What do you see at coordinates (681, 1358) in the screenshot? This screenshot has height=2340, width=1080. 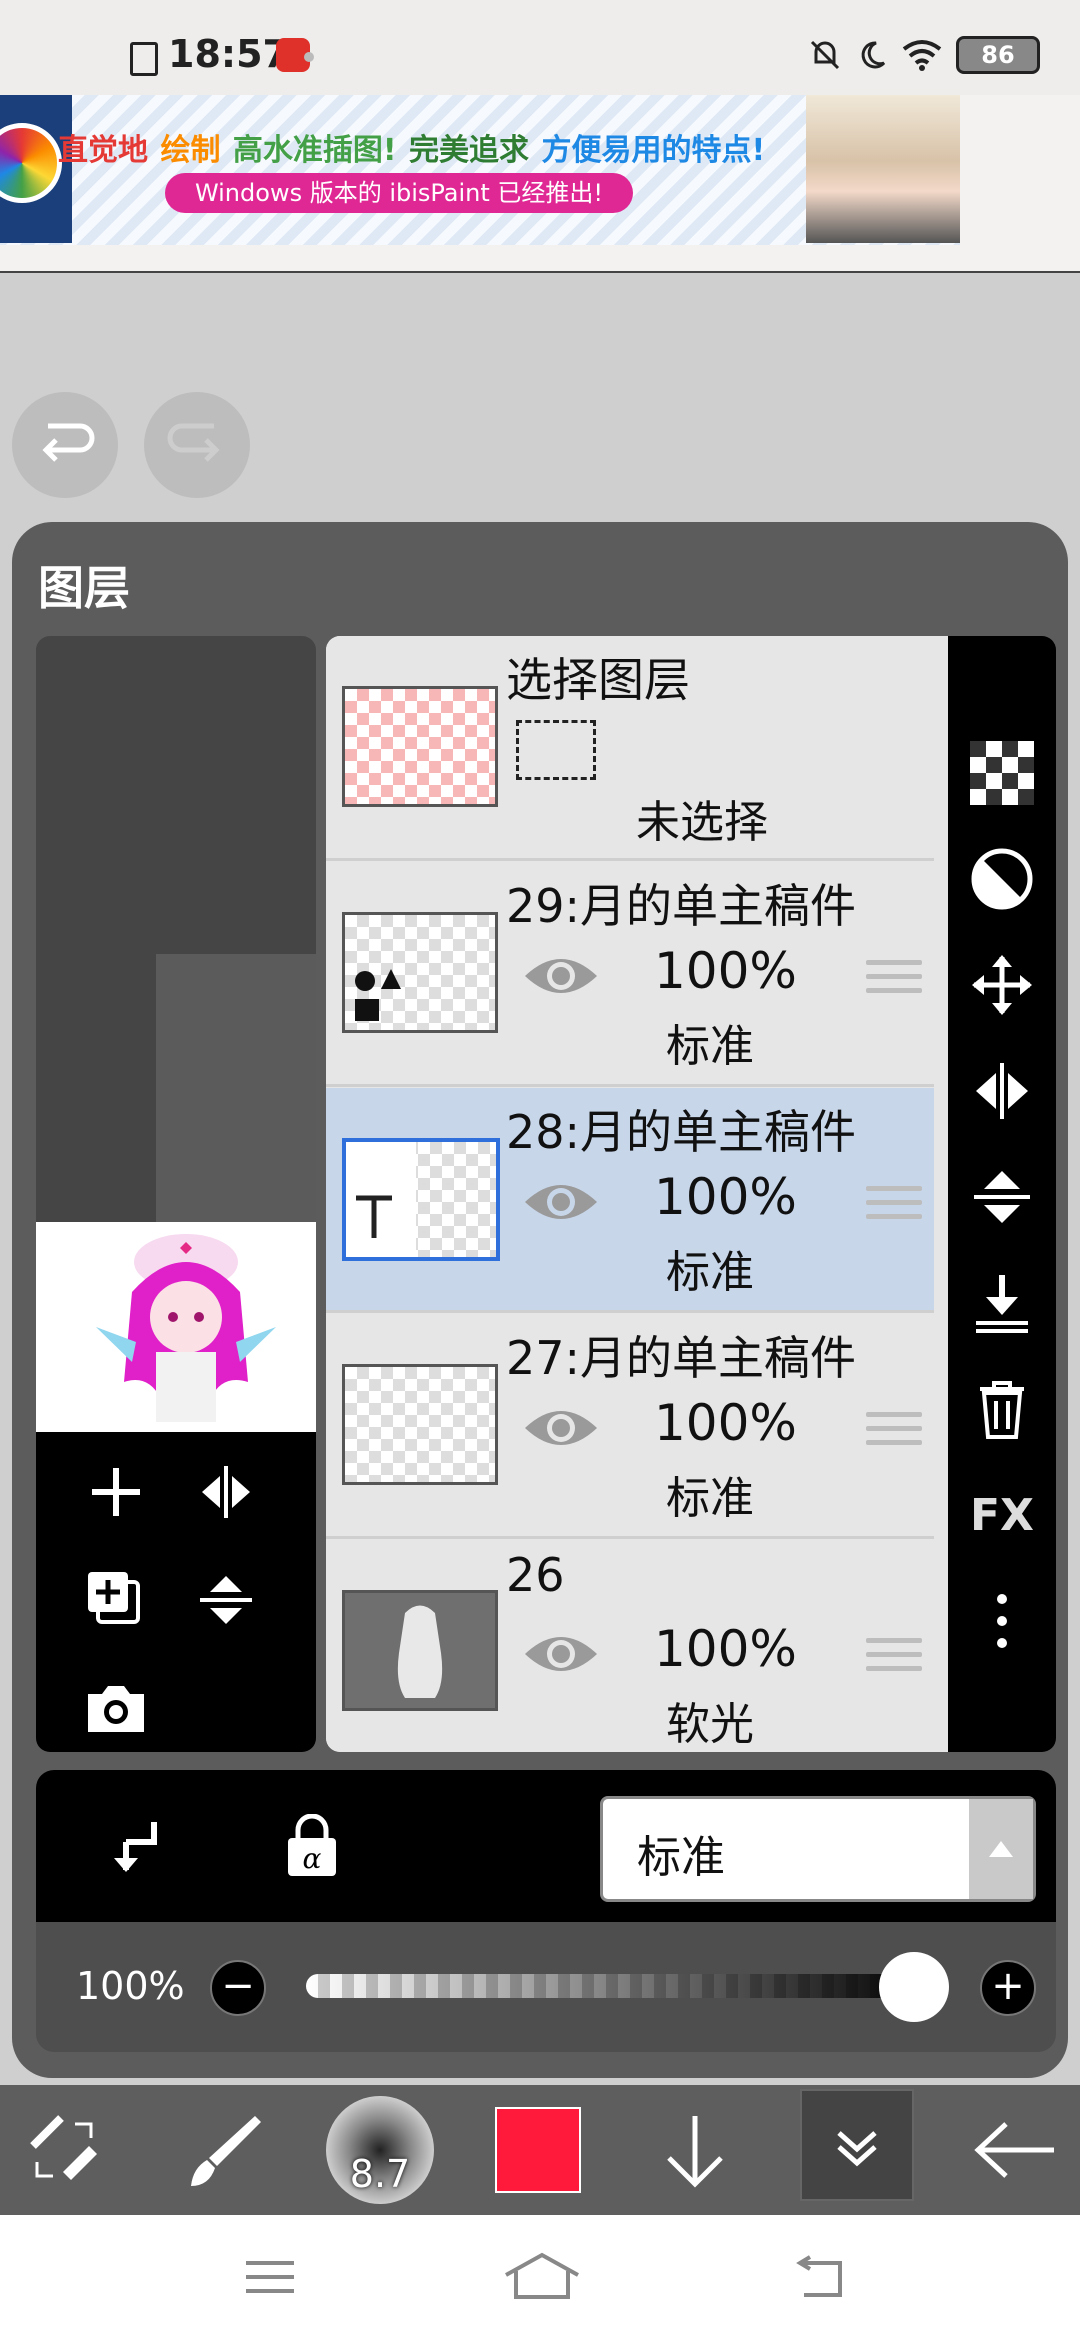 I see `layer-name: 27:月的单主稿件` at bounding box center [681, 1358].